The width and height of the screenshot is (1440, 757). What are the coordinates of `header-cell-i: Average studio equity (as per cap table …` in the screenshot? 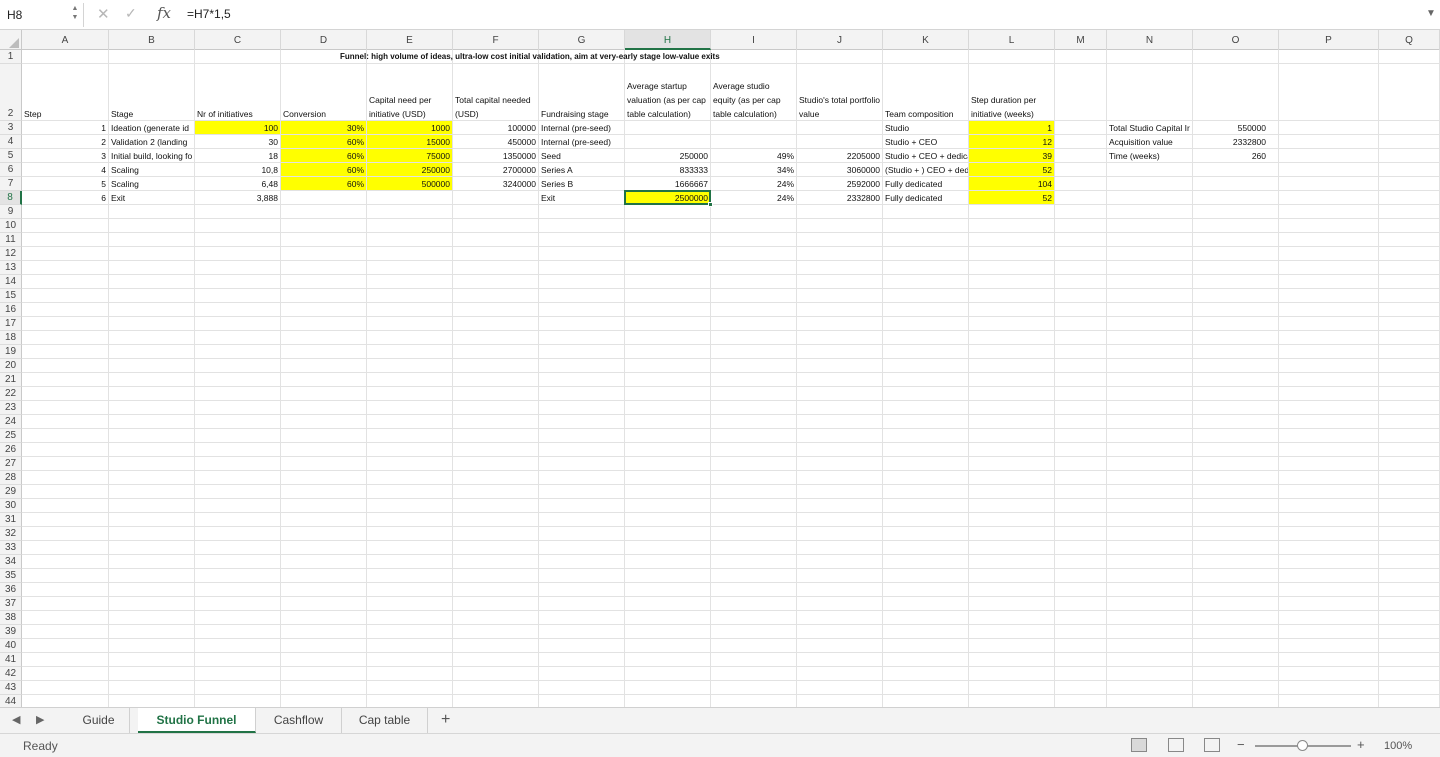 It's located at (753, 92).